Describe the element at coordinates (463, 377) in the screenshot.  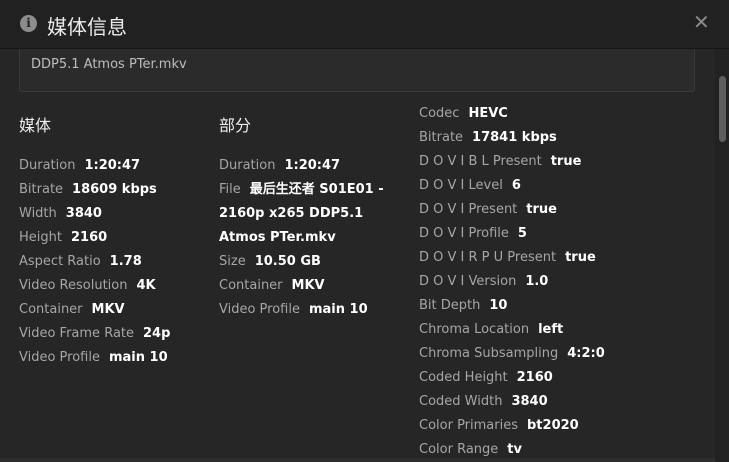
I see `info-label: Coded Height` at that location.